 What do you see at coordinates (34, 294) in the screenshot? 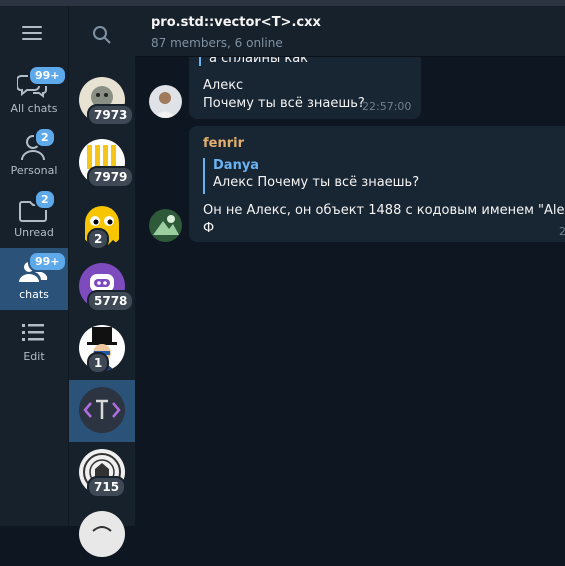
I see `folder-label: chats` at bounding box center [34, 294].